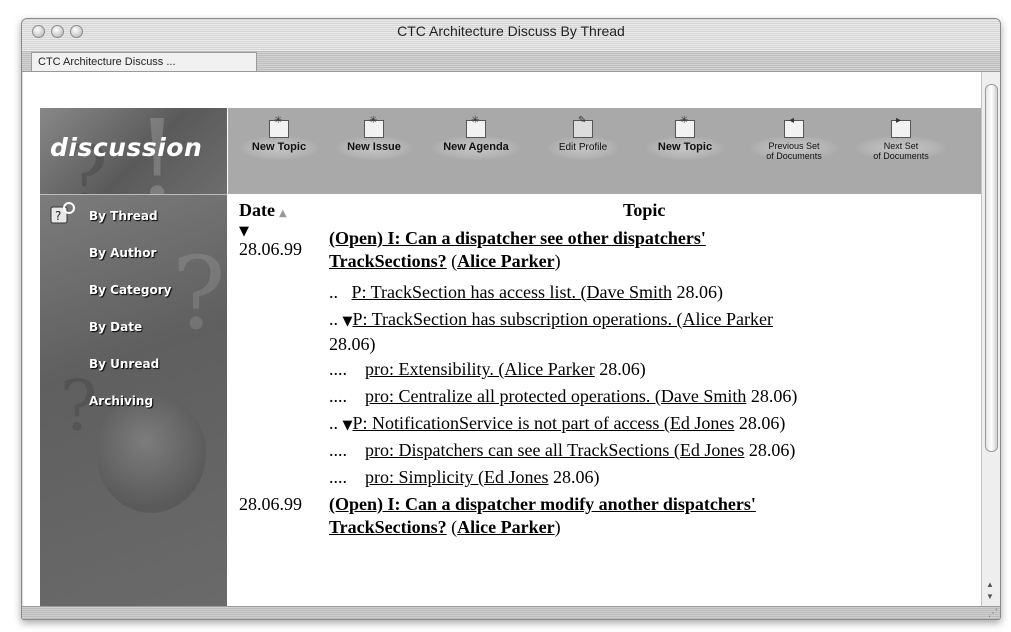 Image resolution: width=1011 pixels, height=632 pixels. I want to click on new-issue-button: ✳ New Issue, so click(374, 140).